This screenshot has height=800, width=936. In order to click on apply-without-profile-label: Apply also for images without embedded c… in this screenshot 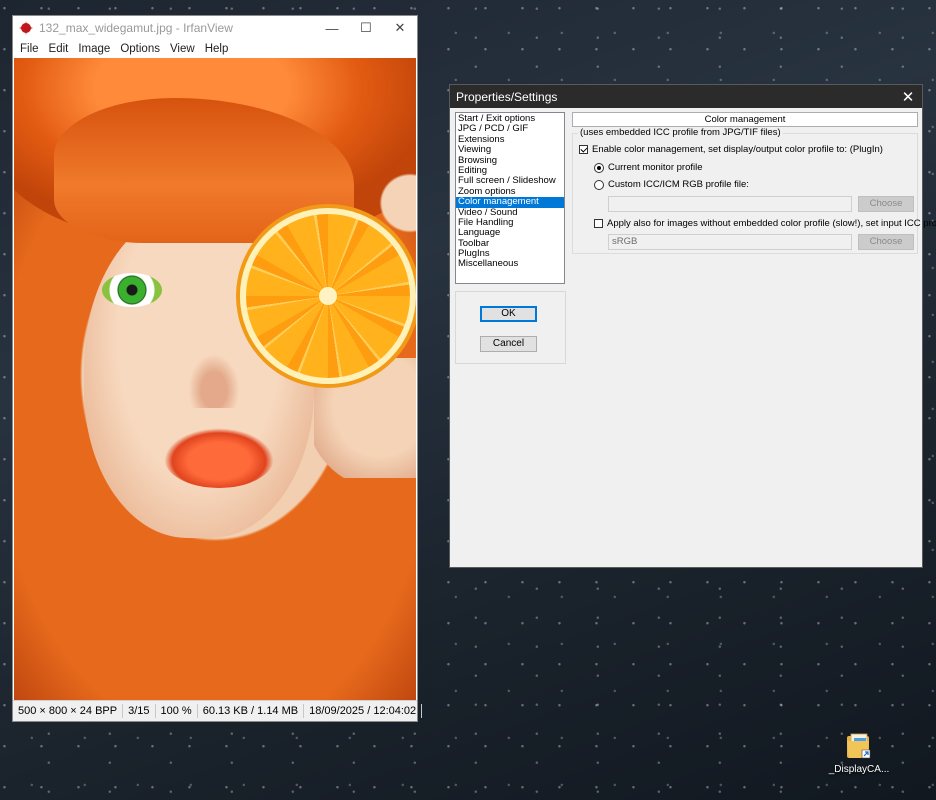, I will do `click(771, 223)`.